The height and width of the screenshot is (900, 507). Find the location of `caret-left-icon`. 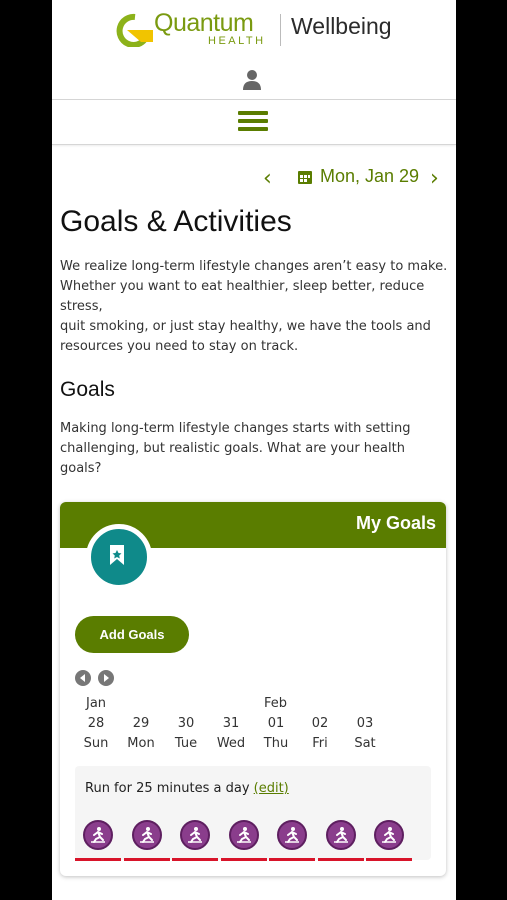

caret-left-icon is located at coordinates (82, 678).